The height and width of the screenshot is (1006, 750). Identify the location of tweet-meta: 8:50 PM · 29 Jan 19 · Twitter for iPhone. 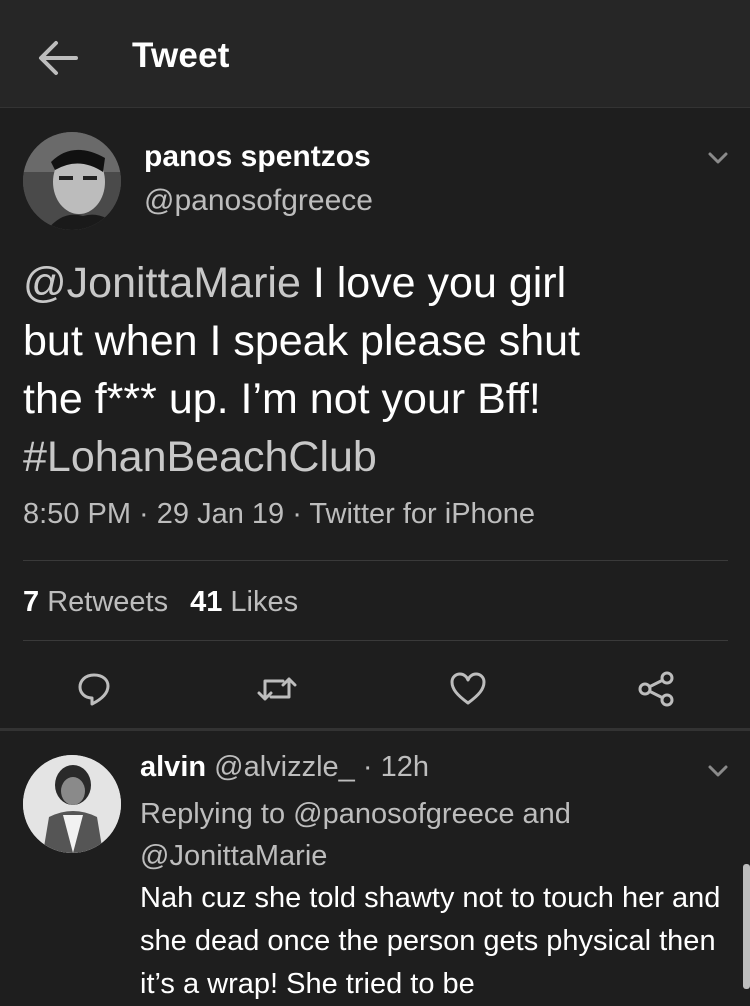
(279, 514).